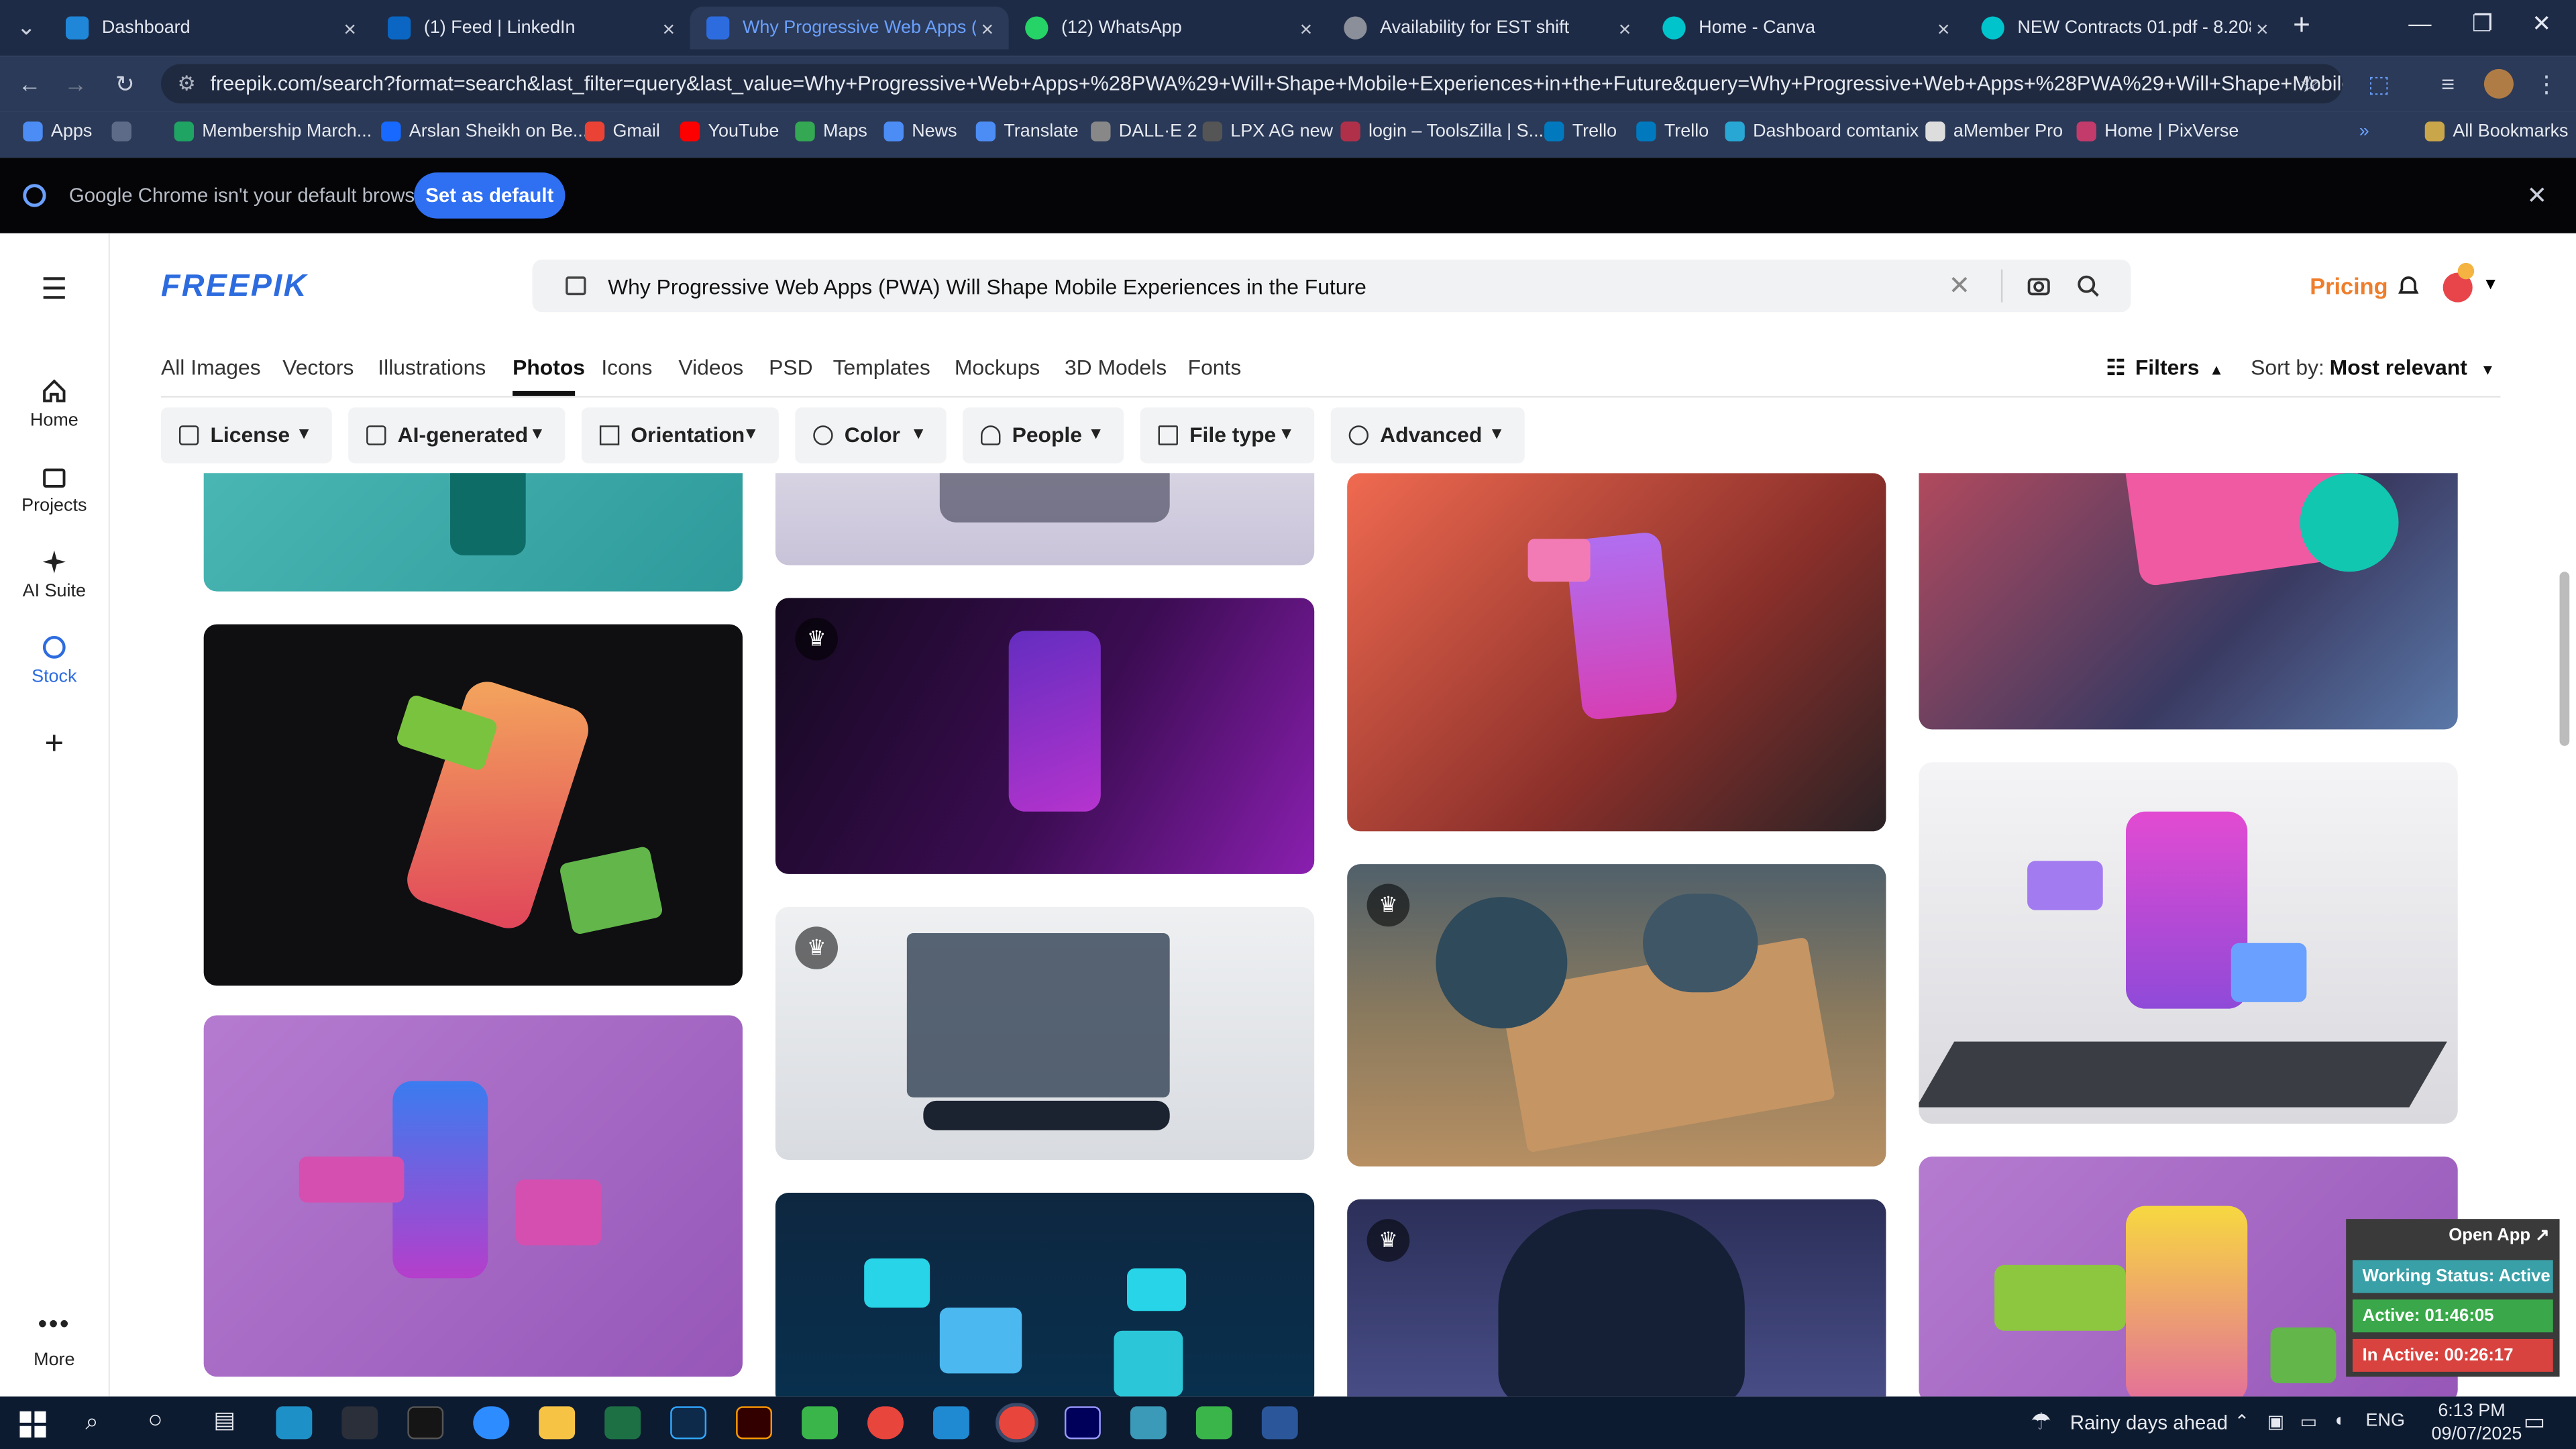 The height and width of the screenshot is (1449, 2576). I want to click on bookmark-apps: Apps, so click(57, 131).